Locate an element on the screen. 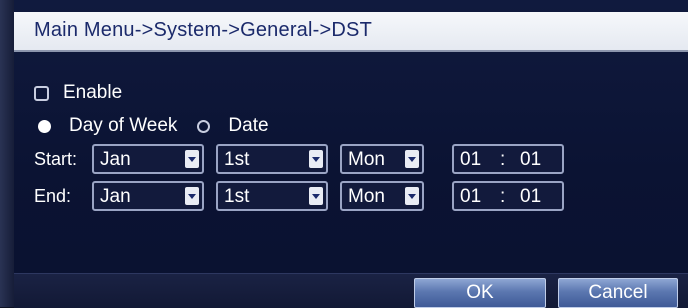 The image size is (688, 308). end-minute: 01 is located at coordinates (530, 197).